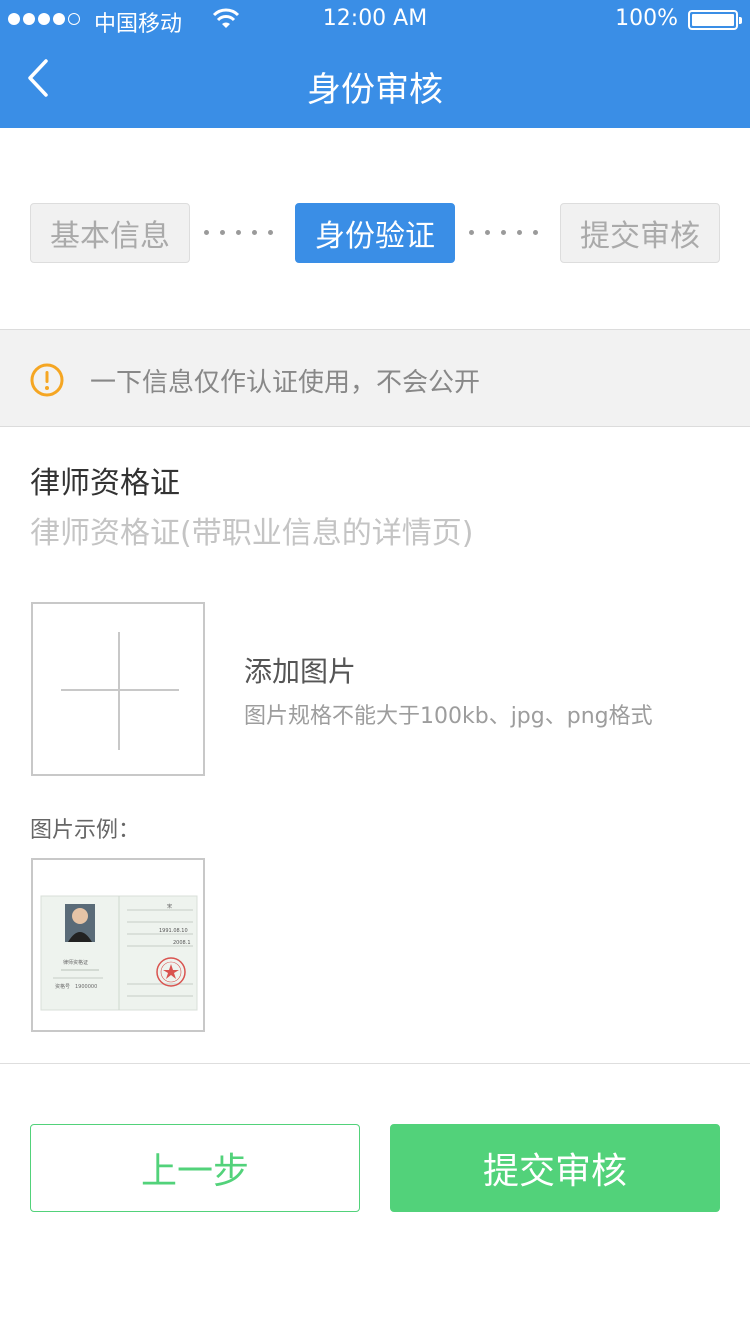  Describe the element at coordinates (375, 233) in the screenshot. I see `step-identity-verify: 身份验证` at that location.